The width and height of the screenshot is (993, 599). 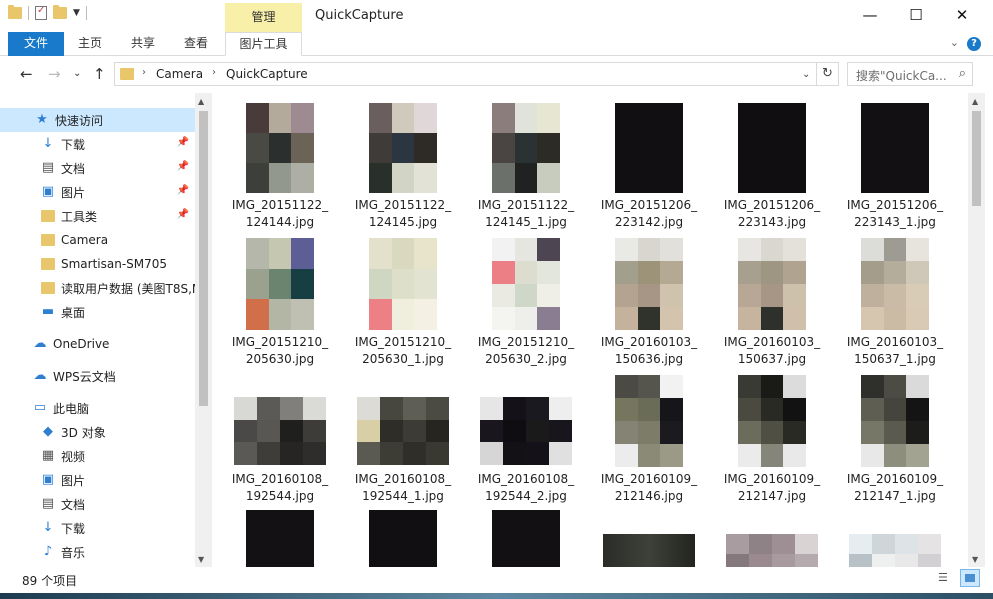 What do you see at coordinates (60, 12) in the screenshot?
I see `new-folder-icon` at bounding box center [60, 12].